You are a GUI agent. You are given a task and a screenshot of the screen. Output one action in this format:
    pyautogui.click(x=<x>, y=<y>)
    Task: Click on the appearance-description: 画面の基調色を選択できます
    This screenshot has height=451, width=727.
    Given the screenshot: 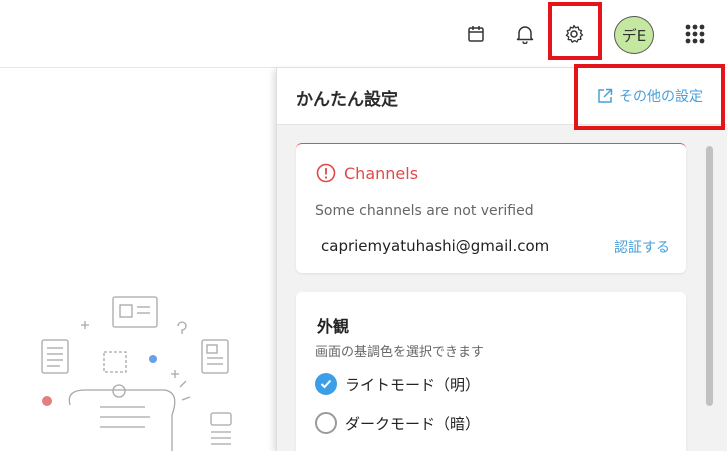 What is the action you would take?
    pyautogui.click(x=400, y=352)
    